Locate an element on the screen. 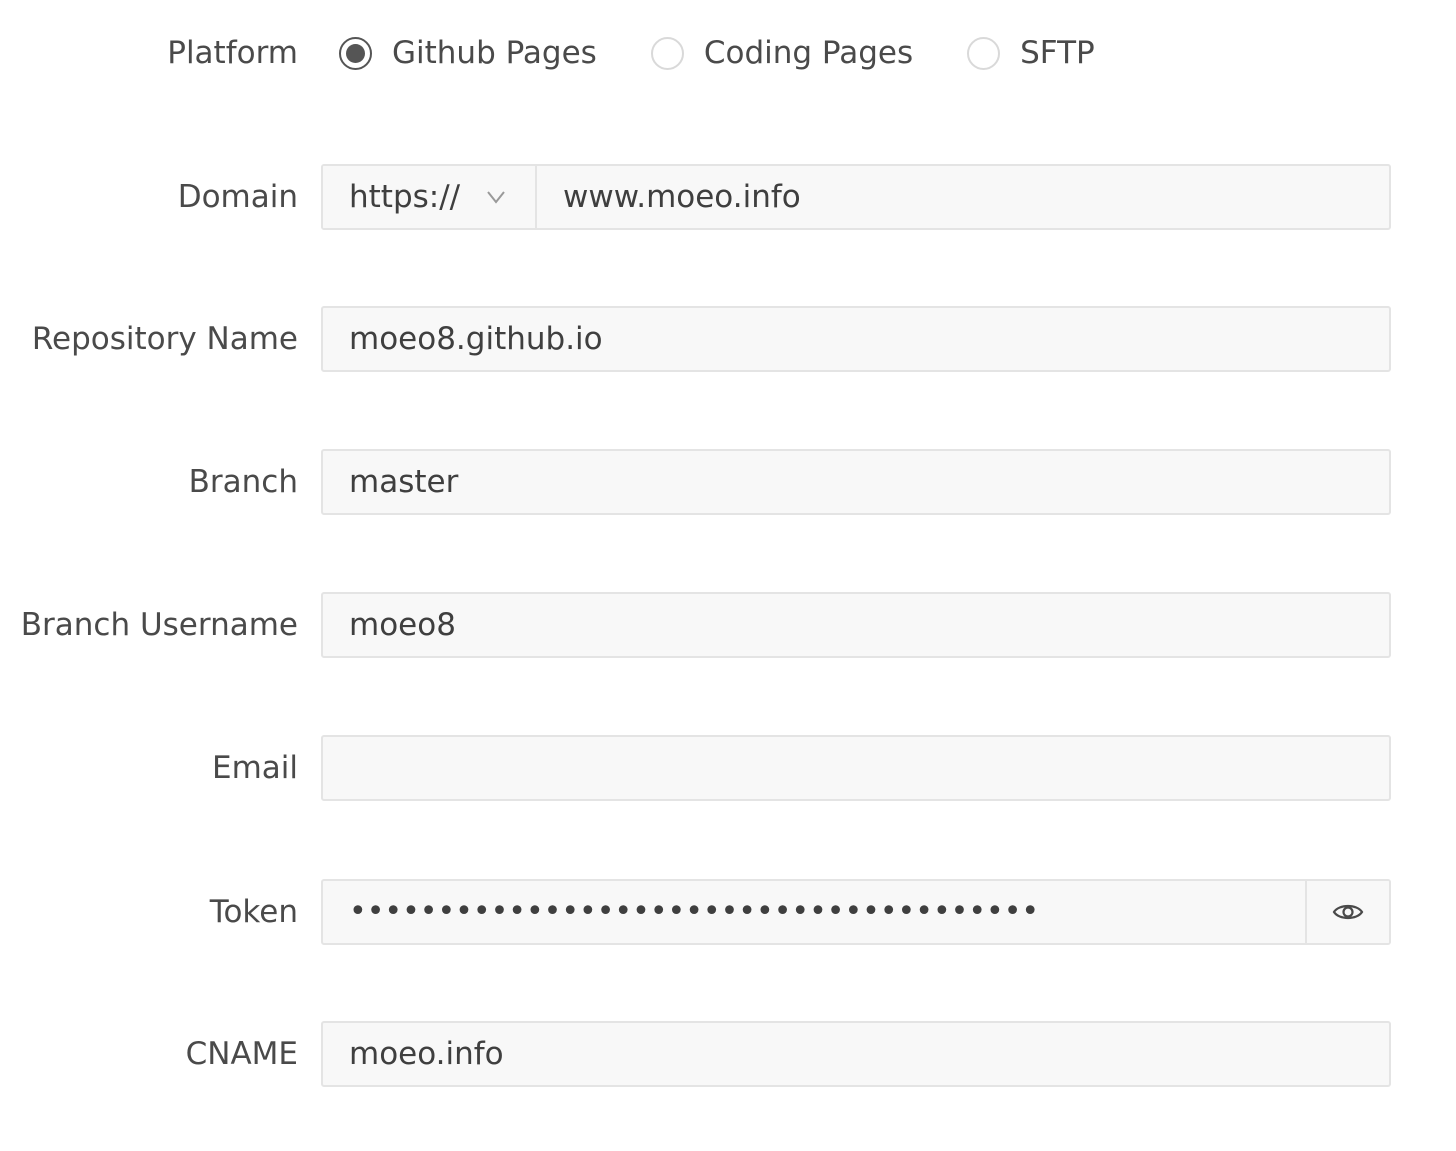  domain-row: Domain https:// www.moeo.info is located at coordinates (728, 197).